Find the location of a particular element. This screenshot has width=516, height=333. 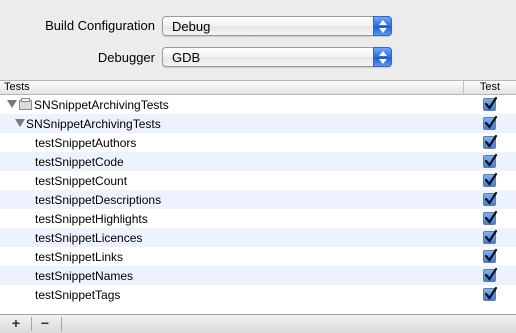

column-header-tests: Tests is located at coordinates (17, 87).